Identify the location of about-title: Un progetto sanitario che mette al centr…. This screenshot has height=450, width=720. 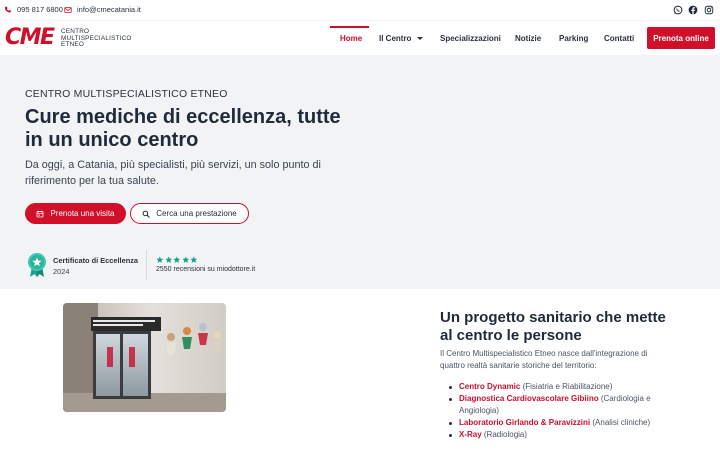
(553, 326).